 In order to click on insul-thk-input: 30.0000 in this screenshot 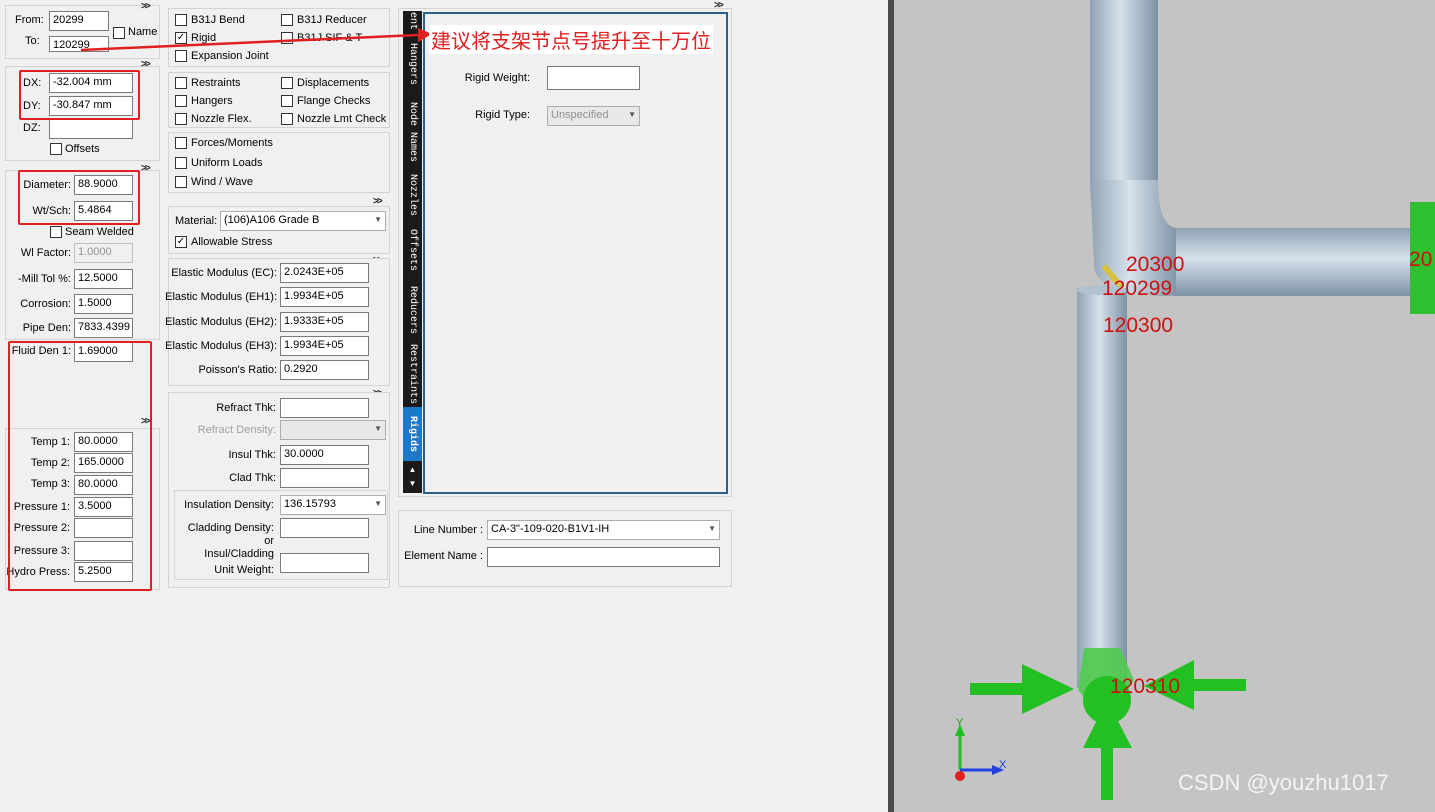, I will do `click(324, 455)`.